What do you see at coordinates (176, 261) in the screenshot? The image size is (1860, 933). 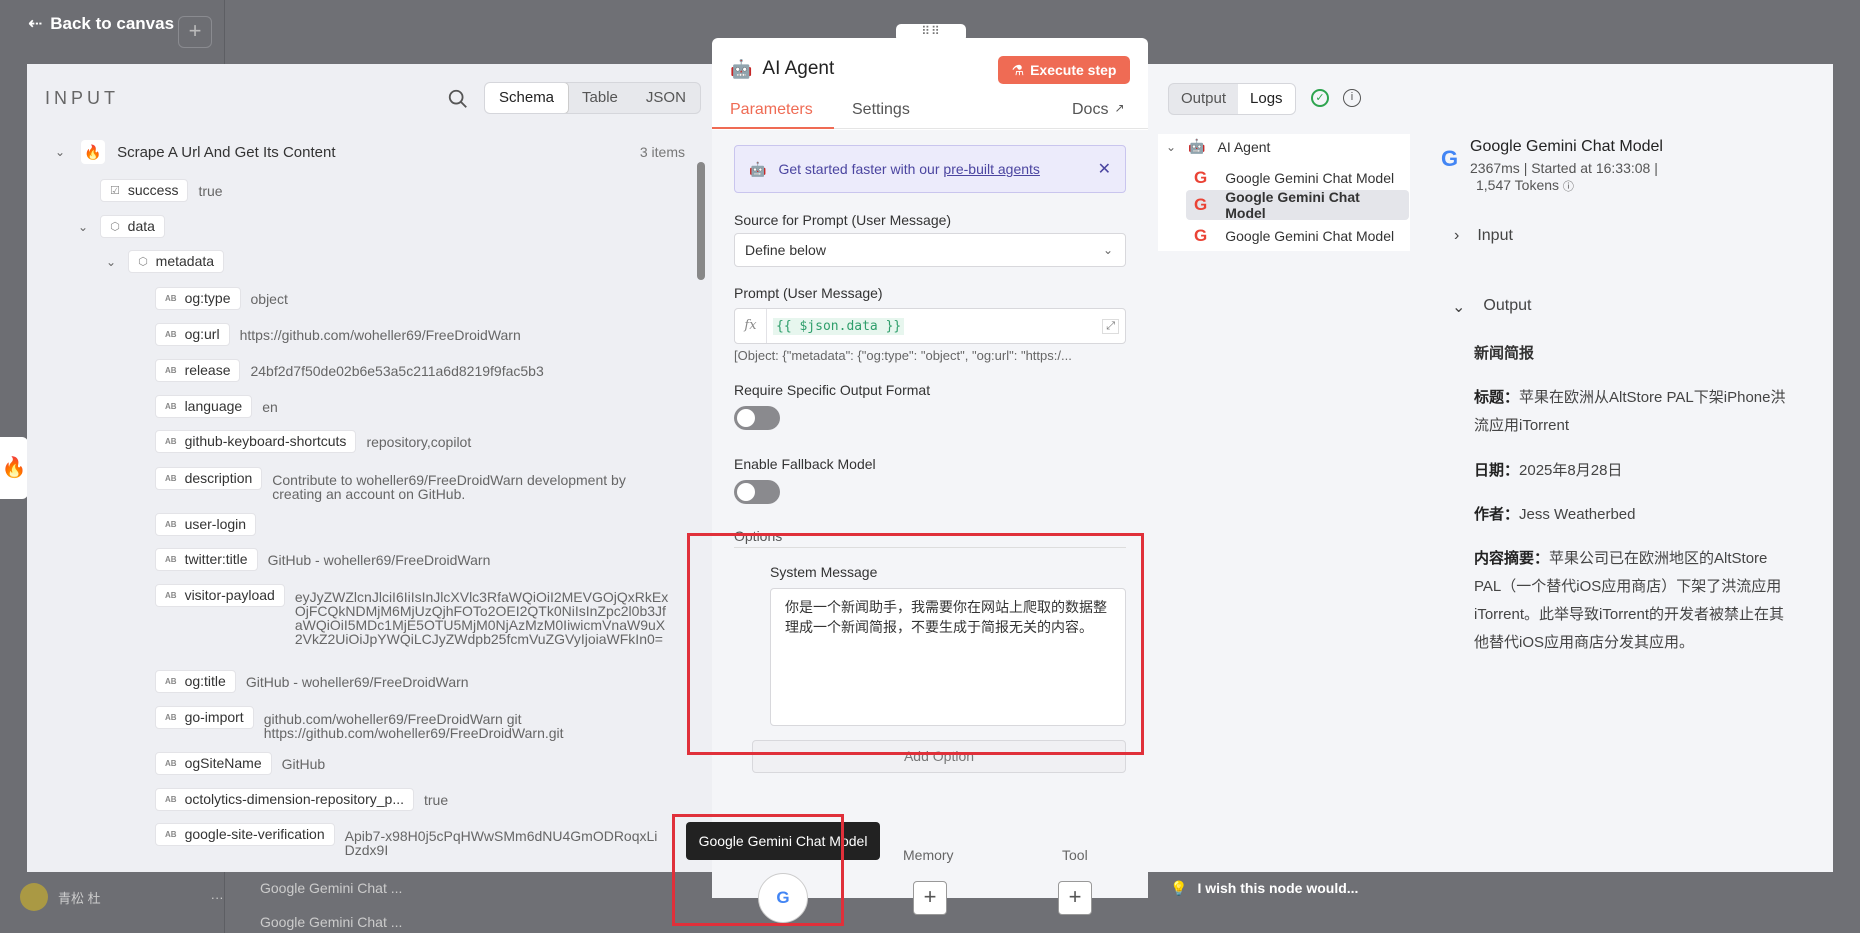 I see `field-key: ⬡ metadata` at bounding box center [176, 261].